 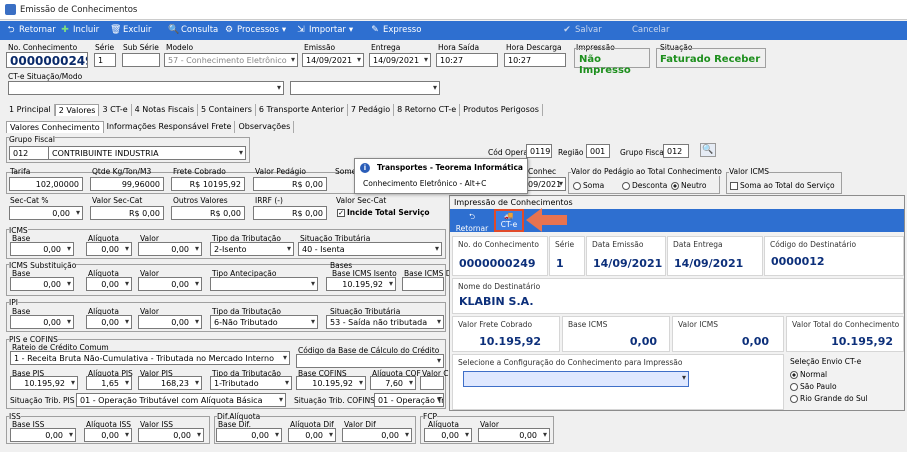 What do you see at coordinates (109, 284) in the screenshot?
I see `icmsst-aliq-field: 0,00` at bounding box center [109, 284].